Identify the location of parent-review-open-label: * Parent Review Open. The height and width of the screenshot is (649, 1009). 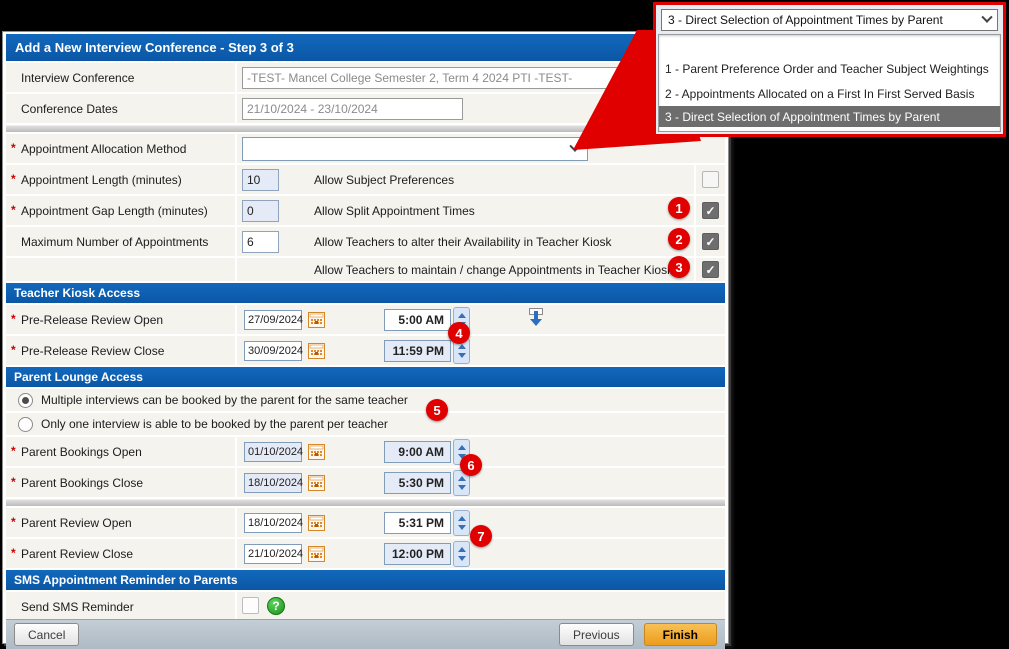
(120, 522).